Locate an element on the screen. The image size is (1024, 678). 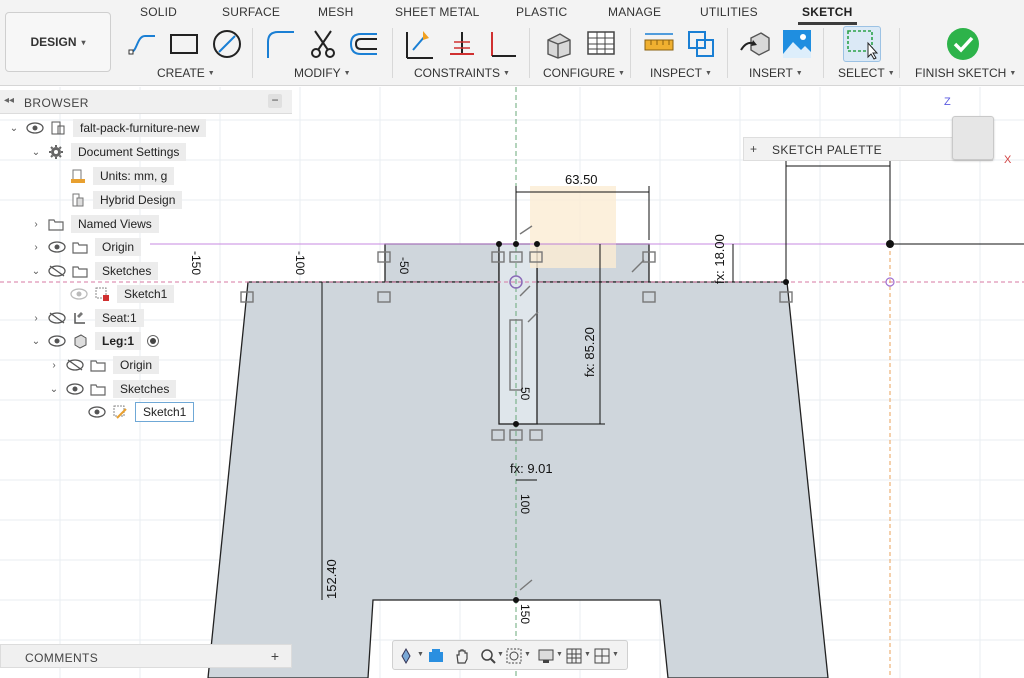
tab-plastic: PLASTIC is located at coordinates (541, 12).